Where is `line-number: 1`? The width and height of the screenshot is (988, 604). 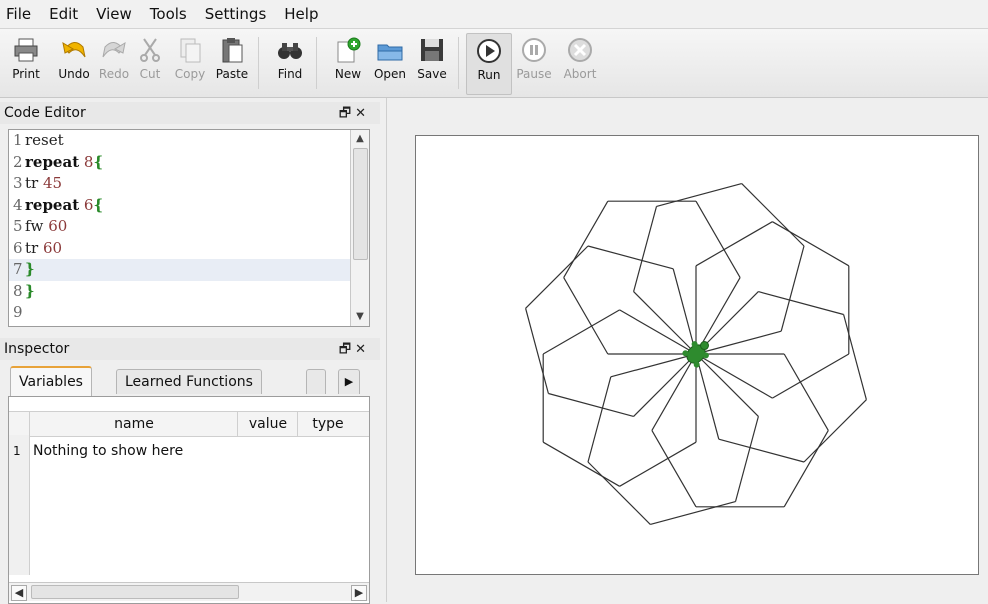 line-number: 1 is located at coordinates (18, 140).